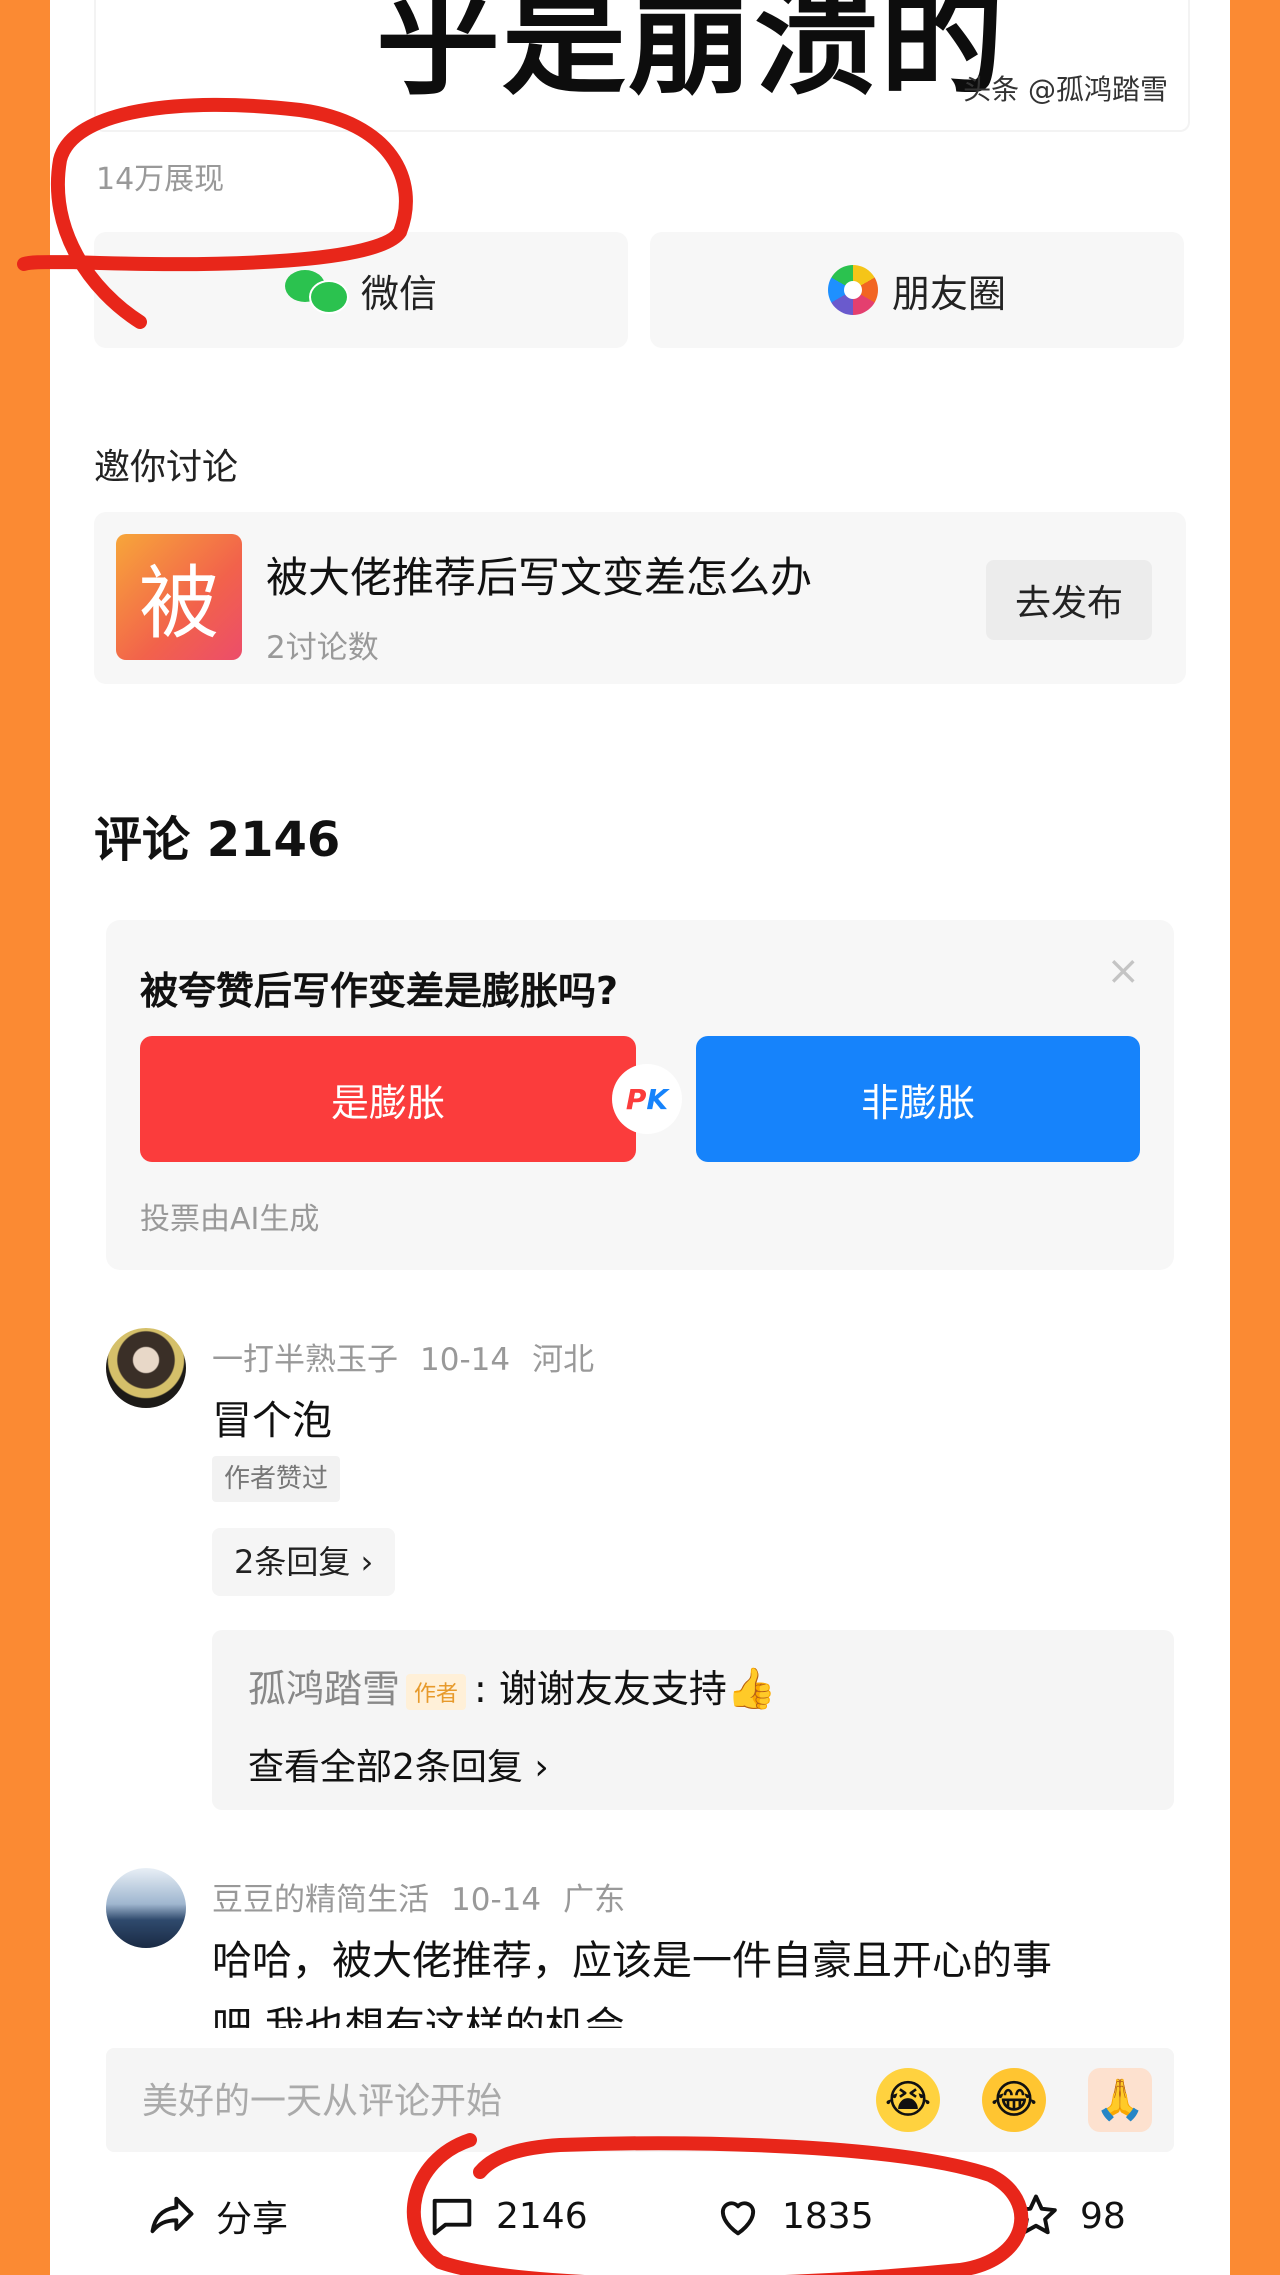 This screenshot has width=1280, height=2275. What do you see at coordinates (436, 1691) in the screenshot?
I see `author-badge: 作者` at bounding box center [436, 1691].